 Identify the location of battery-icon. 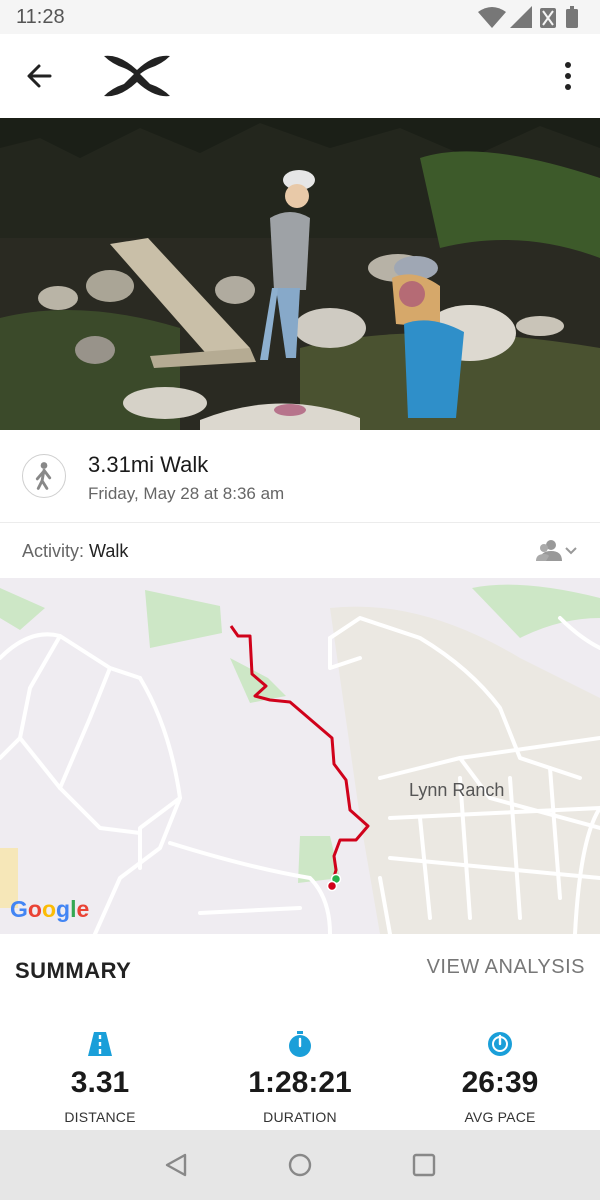
(572, 17).